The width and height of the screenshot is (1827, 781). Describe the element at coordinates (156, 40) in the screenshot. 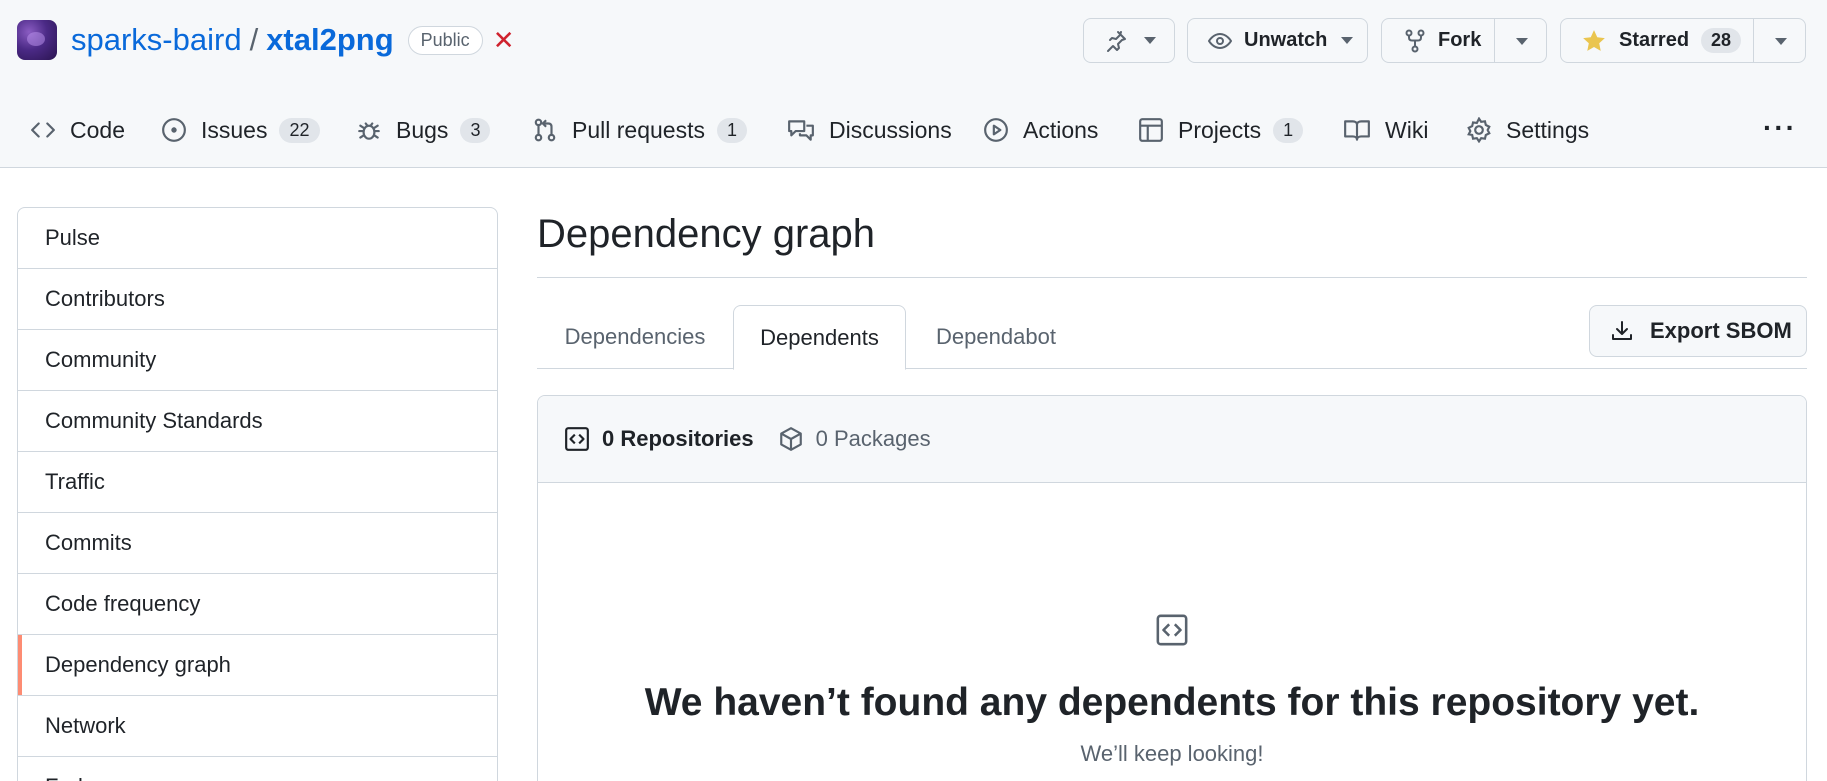

I see `repo-owner-link: sparks-baird` at that location.